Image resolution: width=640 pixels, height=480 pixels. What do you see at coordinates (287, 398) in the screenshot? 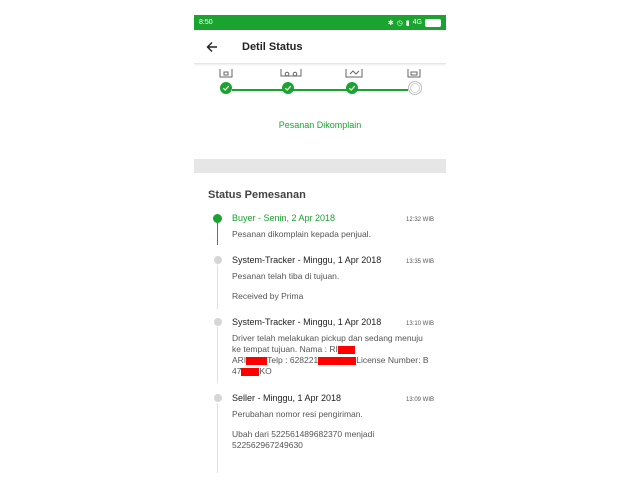
I see `entry-title: Seller - Minggu, 1 Apr 2018` at bounding box center [287, 398].